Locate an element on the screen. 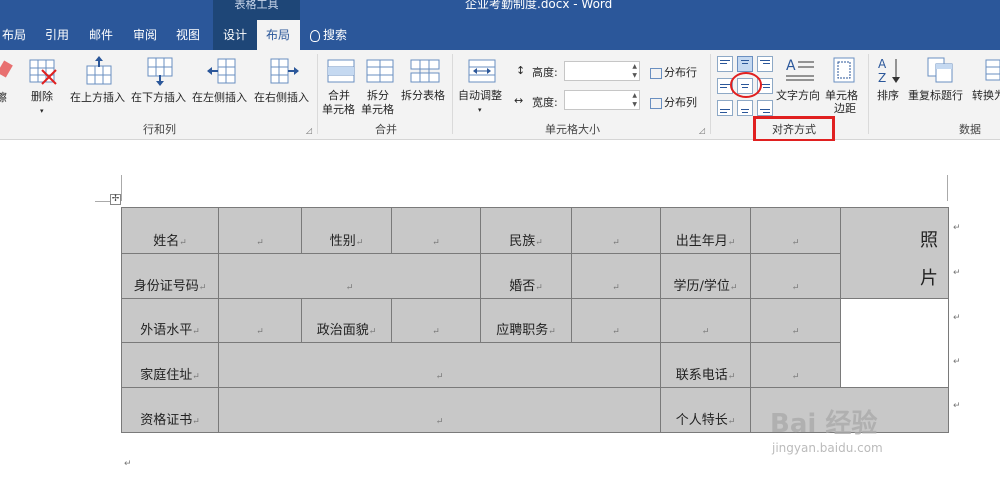 The image size is (1000, 489). insert-below-button: 在下方插入 is located at coordinates (160, 82).